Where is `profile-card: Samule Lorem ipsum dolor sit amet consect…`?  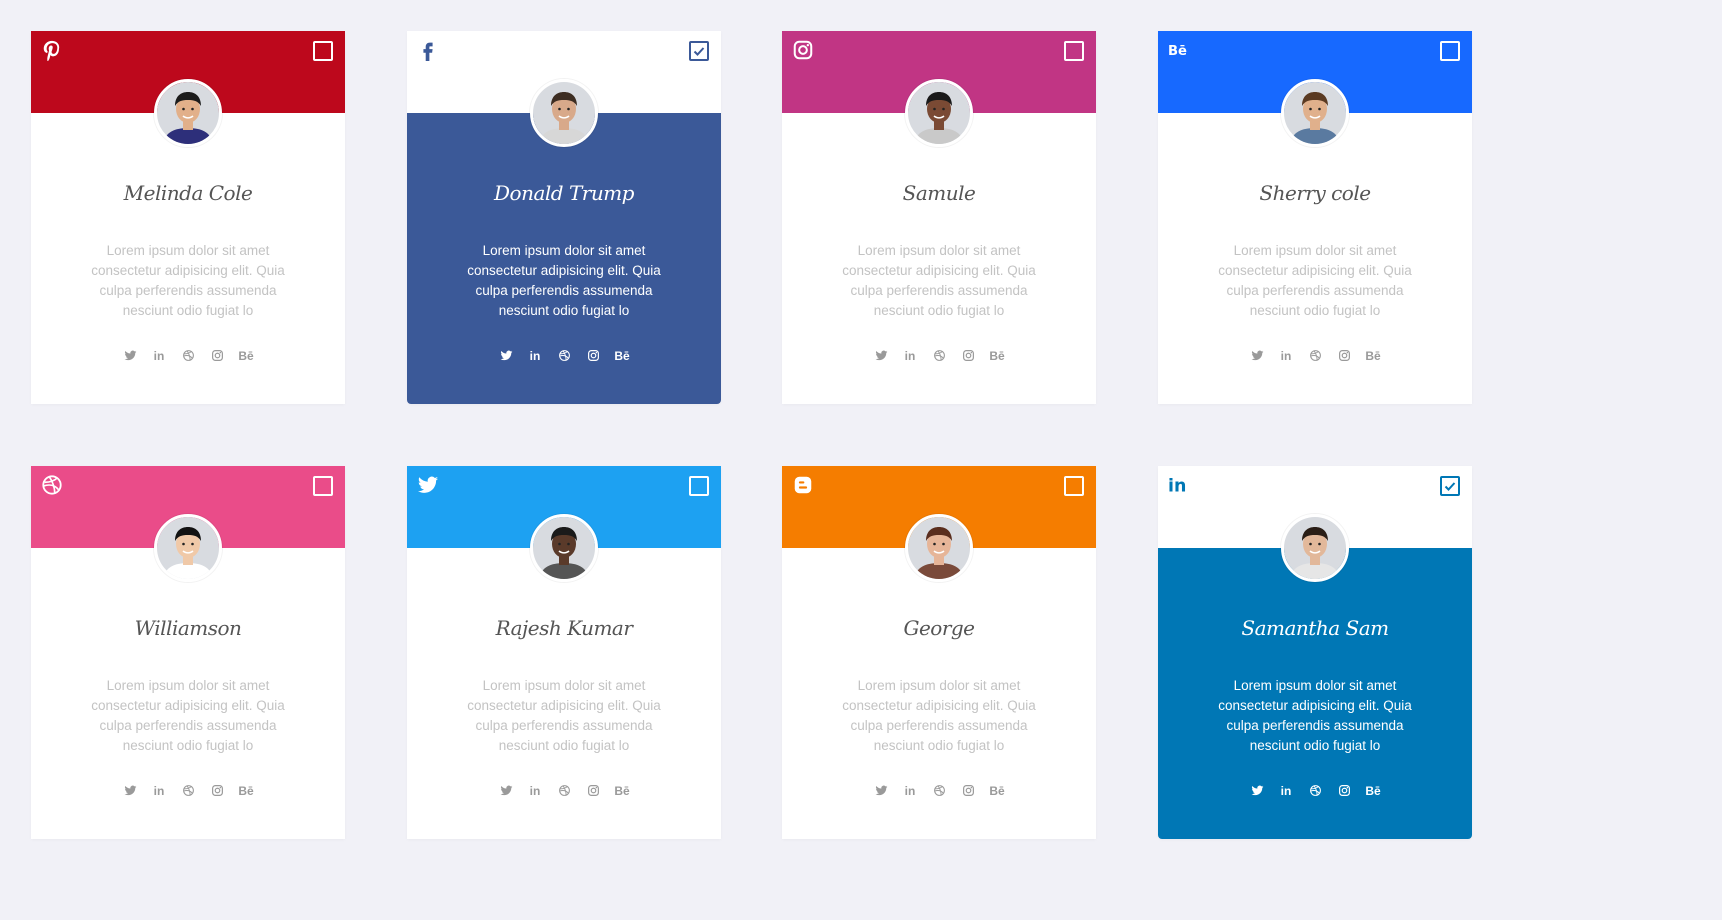 profile-card: Samule Lorem ipsum dolor sit amet consect… is located at coordinates (939, 217).